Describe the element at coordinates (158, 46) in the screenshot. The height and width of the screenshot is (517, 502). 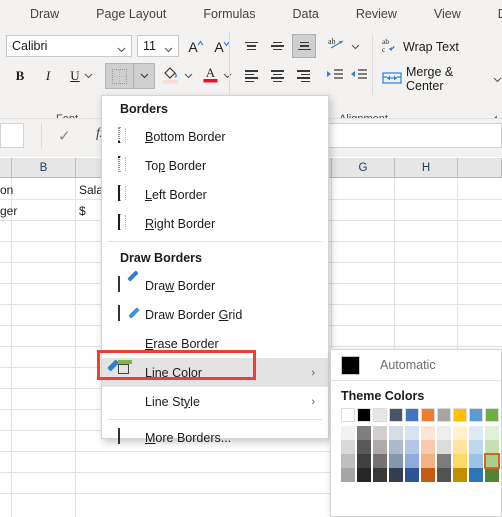
I see `font-size-combobox: 11` at that location.